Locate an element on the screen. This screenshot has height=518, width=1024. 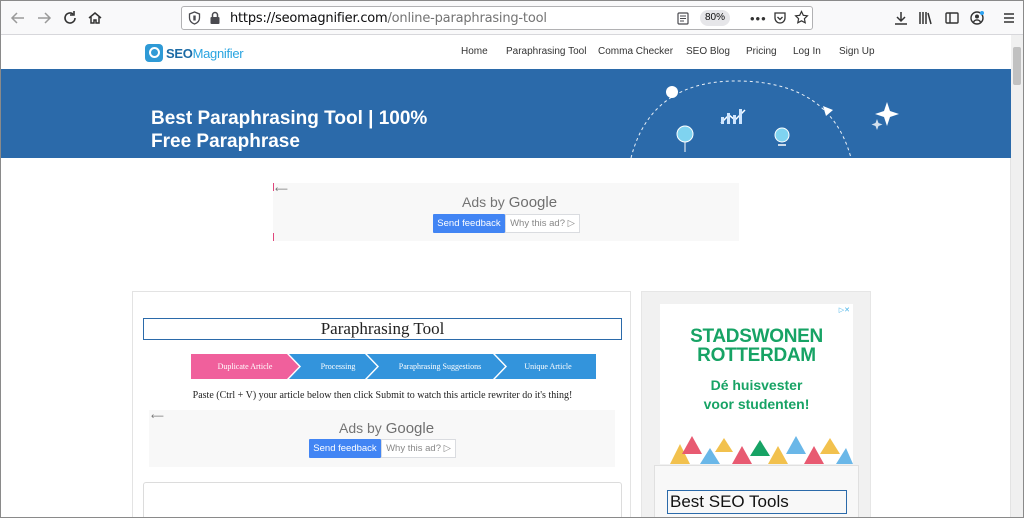
step-duplicate-article: Duplicate Article is located at coordinates (245, 366).